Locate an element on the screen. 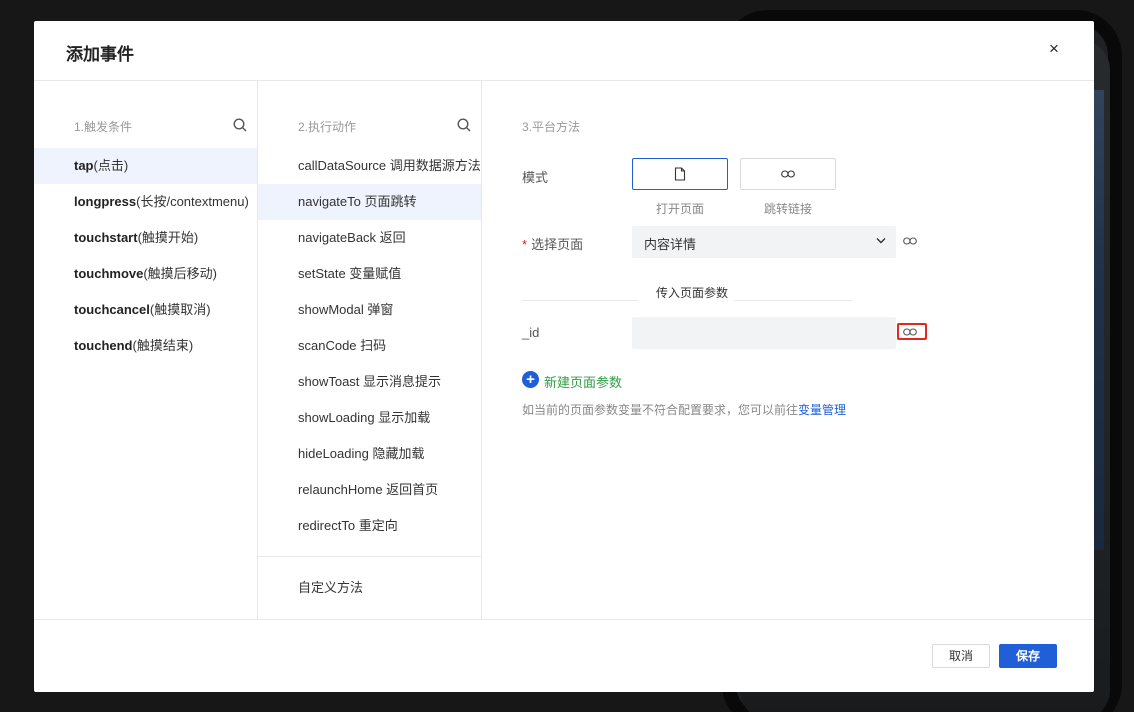  trigger-item: tap(点击) is located at coordinates (145, 166).